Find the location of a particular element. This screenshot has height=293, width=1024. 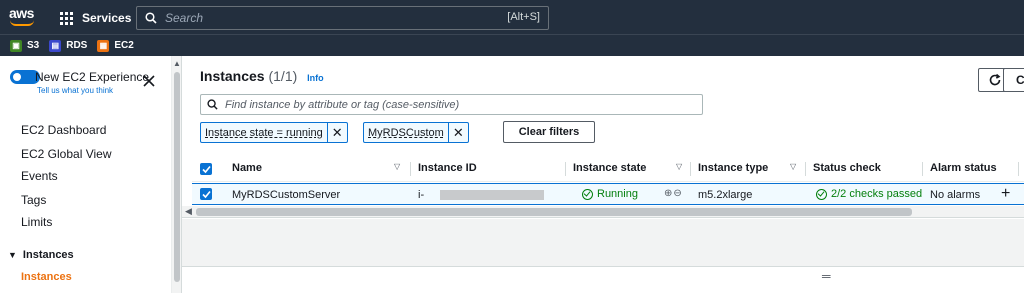

drag-handle-icon: ═ is located at coordinates (826, 276).